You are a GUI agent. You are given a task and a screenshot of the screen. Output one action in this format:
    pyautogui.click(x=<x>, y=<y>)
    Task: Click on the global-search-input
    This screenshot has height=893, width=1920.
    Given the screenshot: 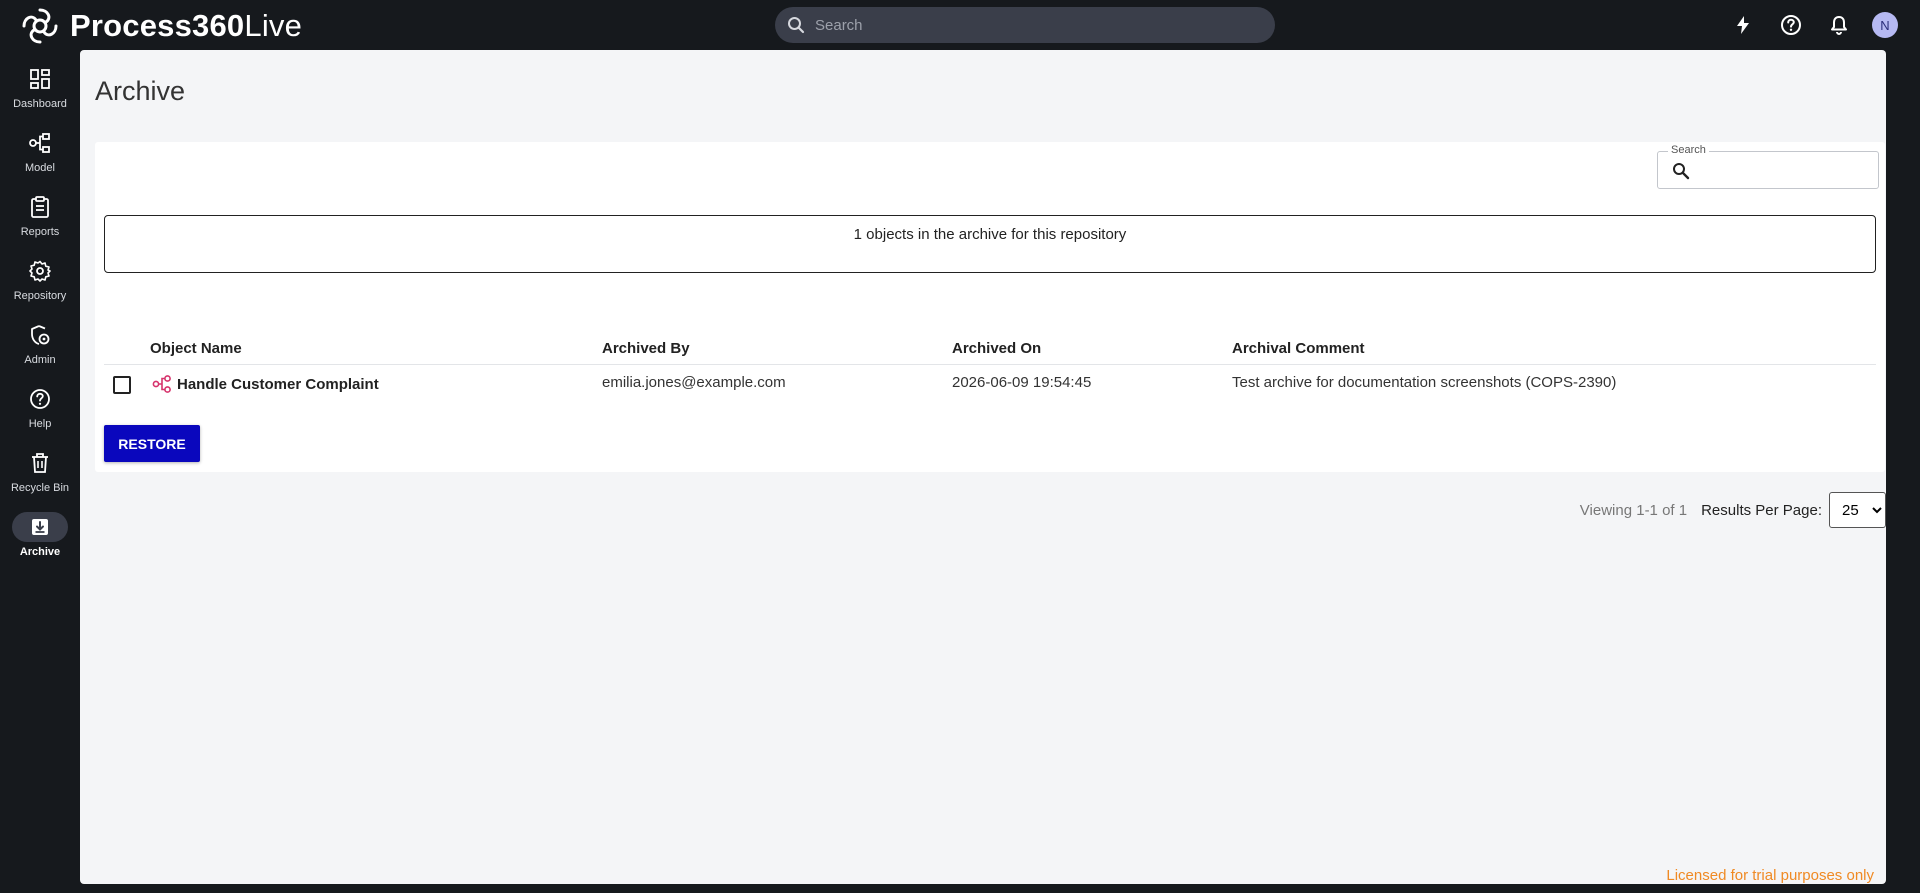 What is the action you would take?
    pyautogui.click(x=1035, y=25)
    